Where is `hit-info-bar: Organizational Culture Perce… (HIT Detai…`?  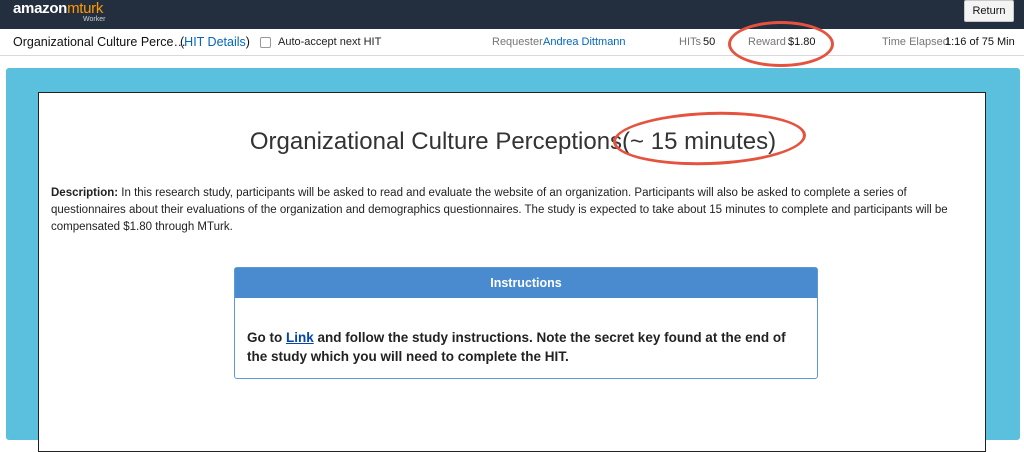 hit-info-bar: Organizational Culture Perce… (HIT Detai… is located at coordinates (512, 42).